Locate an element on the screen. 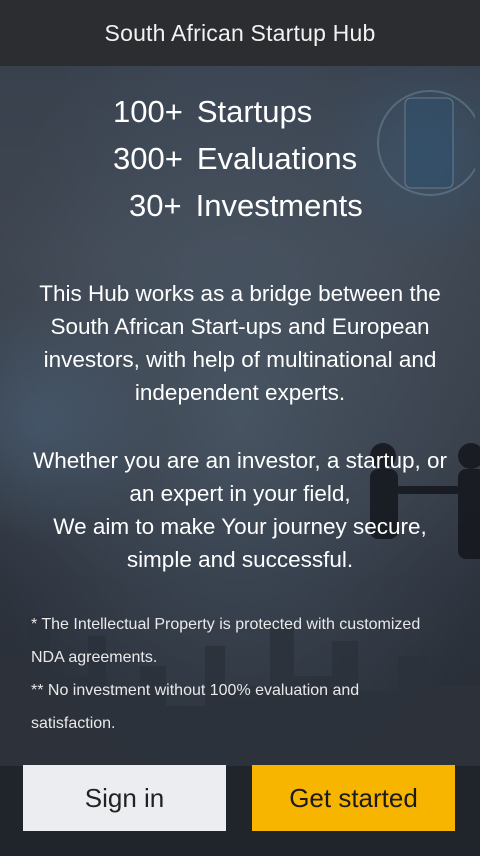 Image resolution: width=480 pixels, height=856 pixels. stat-number: 100+ is located at coordinates (148, 111).